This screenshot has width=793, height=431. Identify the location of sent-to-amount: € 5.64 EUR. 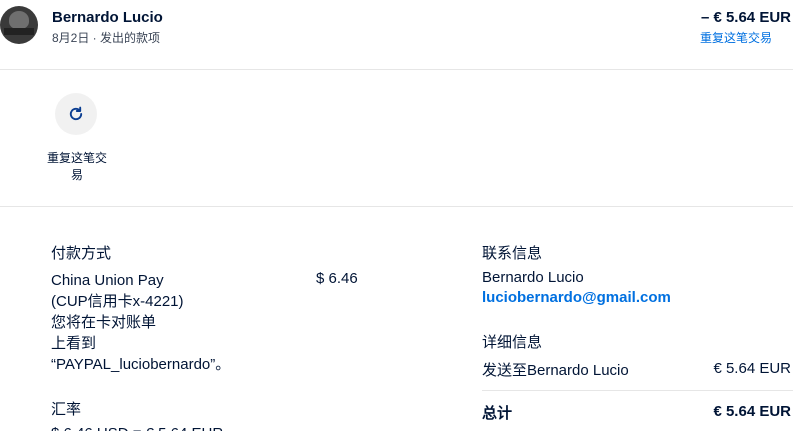
(752, 368).